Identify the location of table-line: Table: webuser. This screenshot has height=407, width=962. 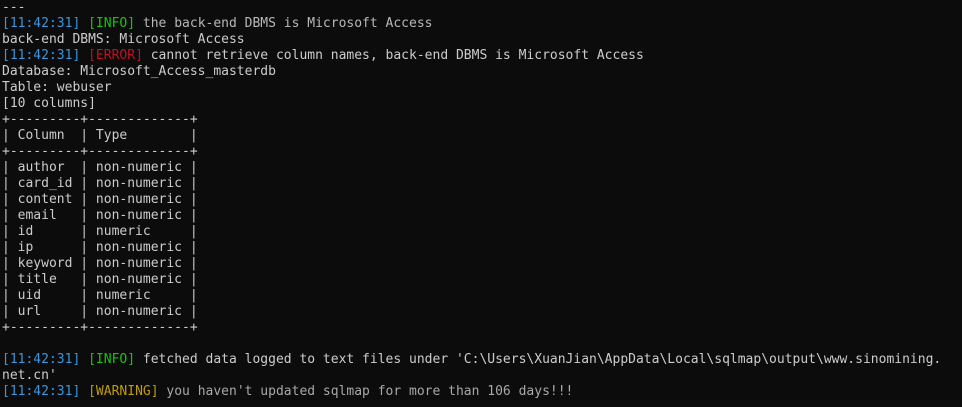
(57, 87).